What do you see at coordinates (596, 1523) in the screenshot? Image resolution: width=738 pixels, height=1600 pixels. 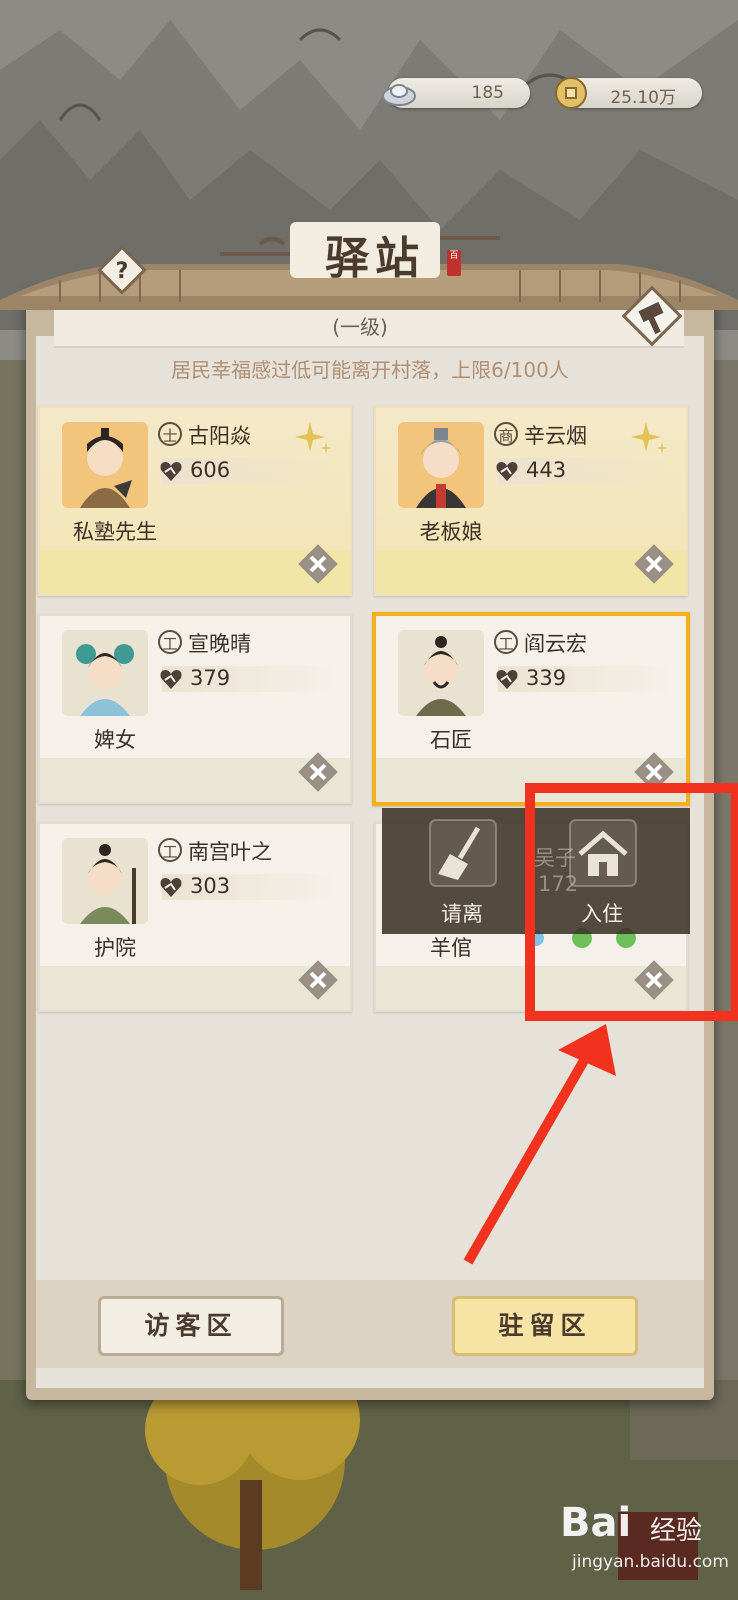 I see `watermark-logo: Bai` at bounding box center [596, 1523].